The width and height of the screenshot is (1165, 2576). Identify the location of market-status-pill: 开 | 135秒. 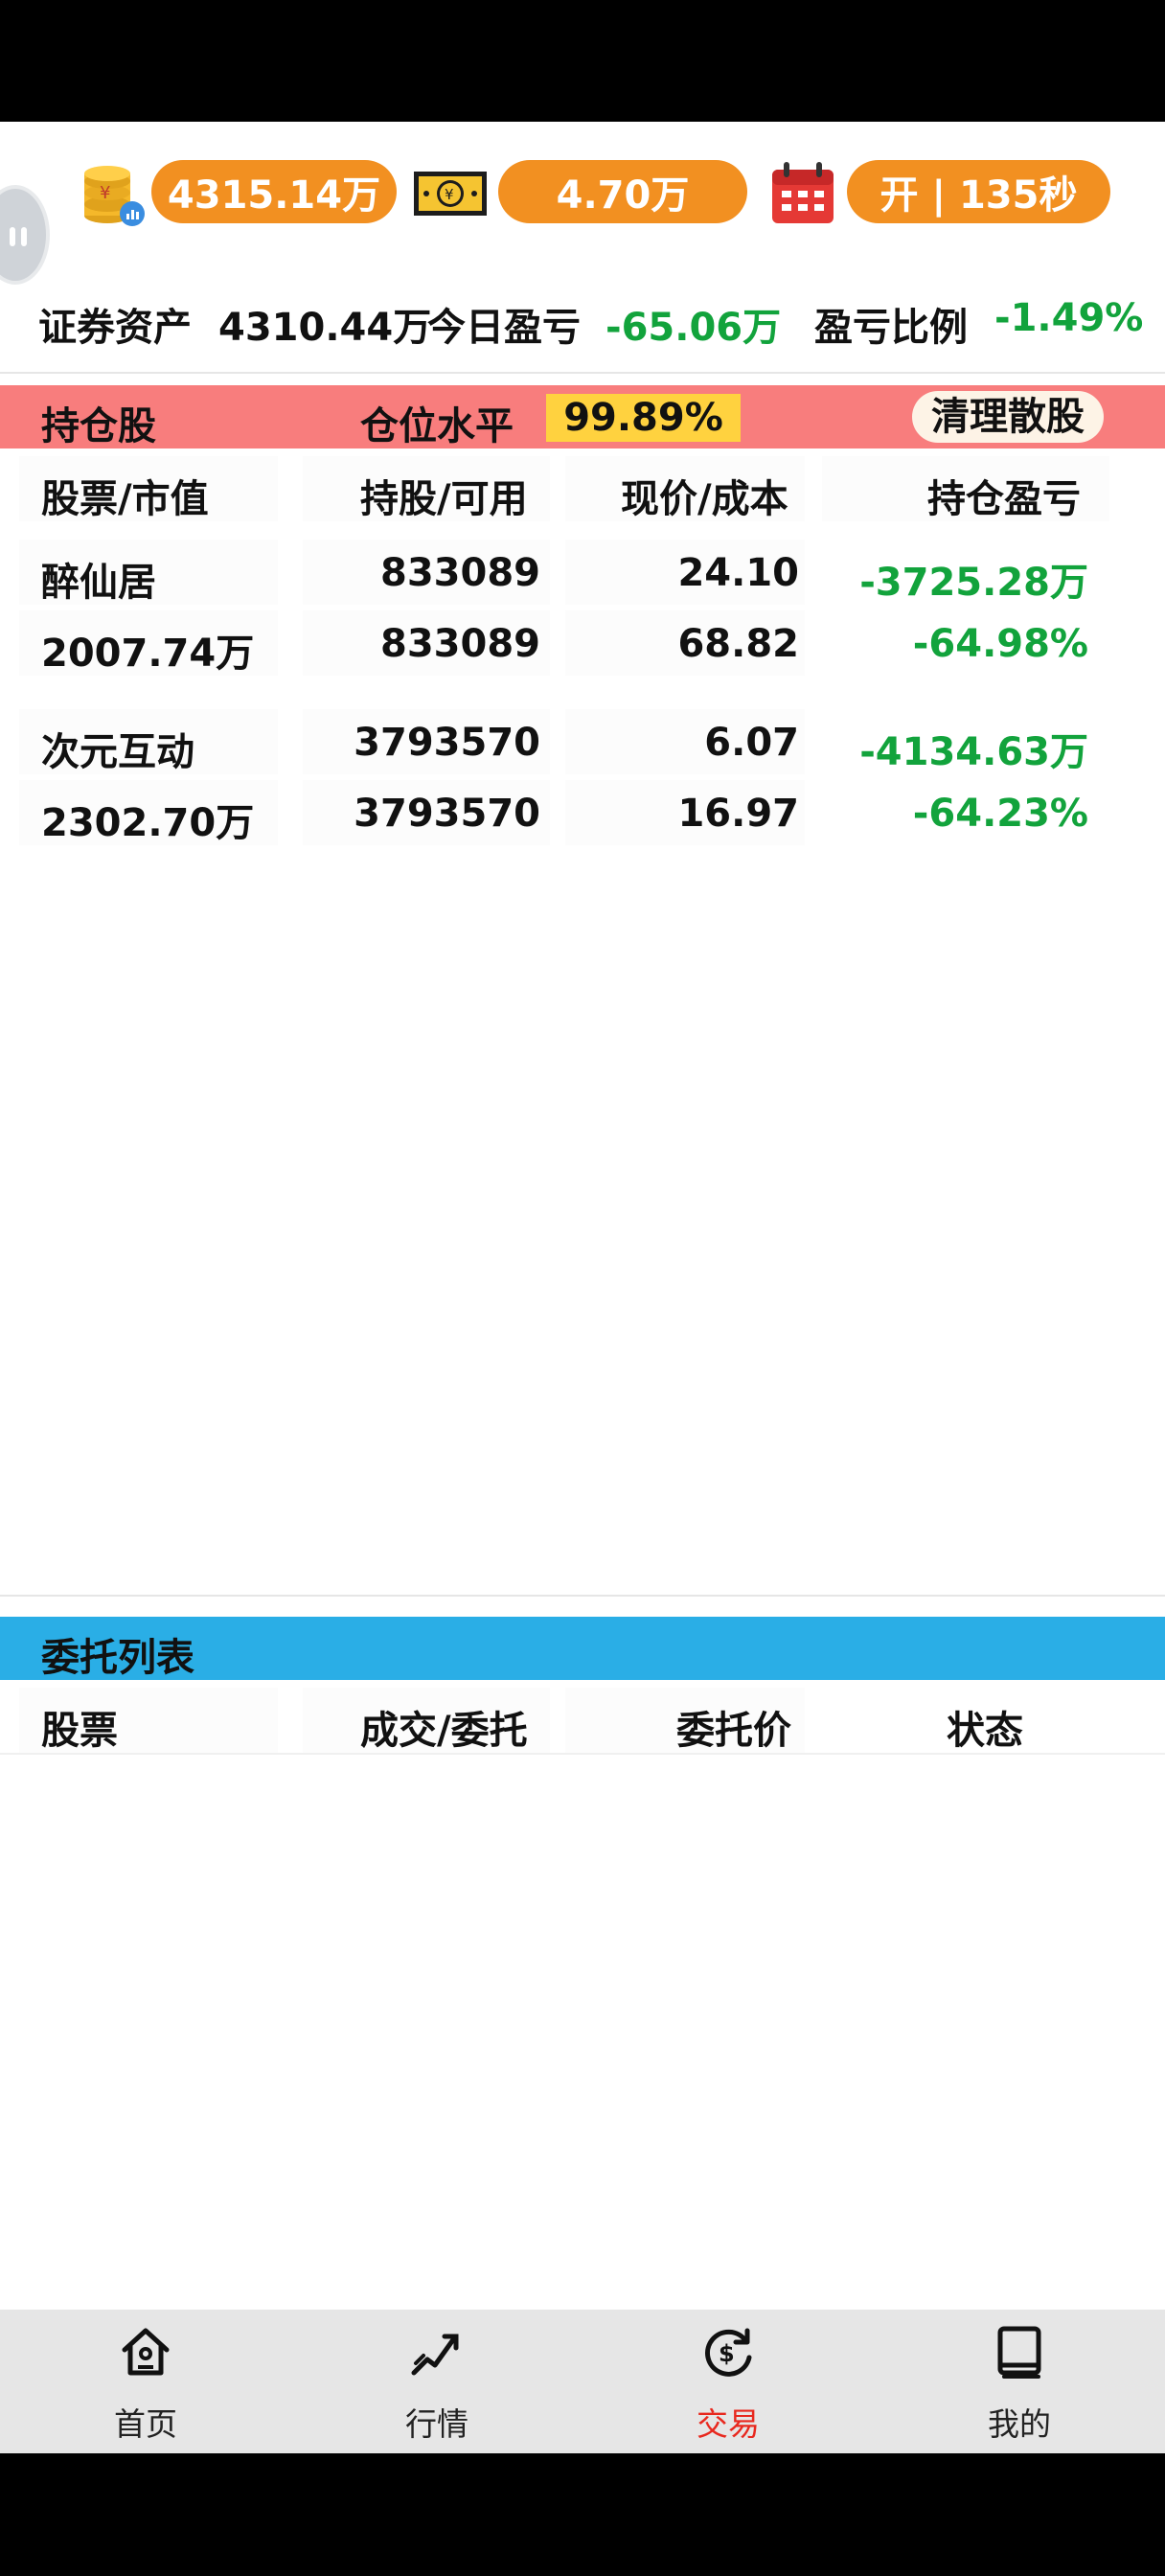
(979, 191).